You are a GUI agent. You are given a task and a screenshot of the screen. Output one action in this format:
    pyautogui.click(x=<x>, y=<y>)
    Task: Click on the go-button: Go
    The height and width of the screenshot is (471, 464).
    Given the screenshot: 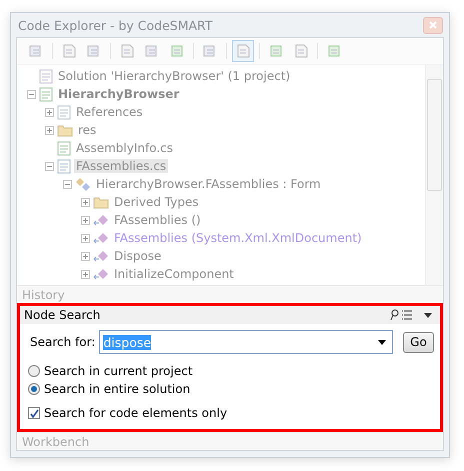 What is the action you would take?
    pyautogui.click(x=418, y=342)
    